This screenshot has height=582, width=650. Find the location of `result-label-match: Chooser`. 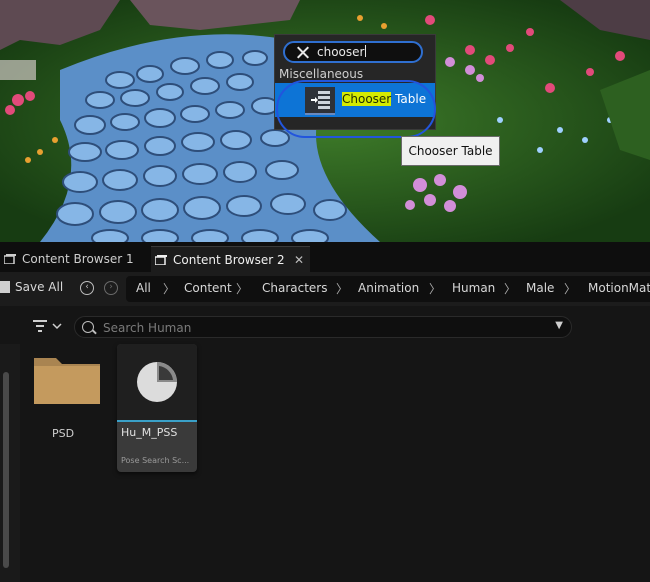

result-label-match: Chooser is located at coordinates (367, 99).